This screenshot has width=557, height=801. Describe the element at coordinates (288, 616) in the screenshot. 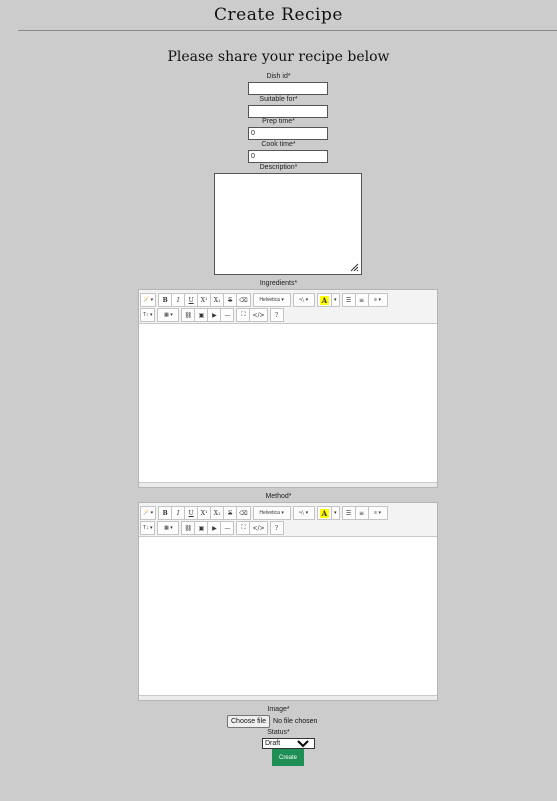

I see `method-editable-area` at that location.